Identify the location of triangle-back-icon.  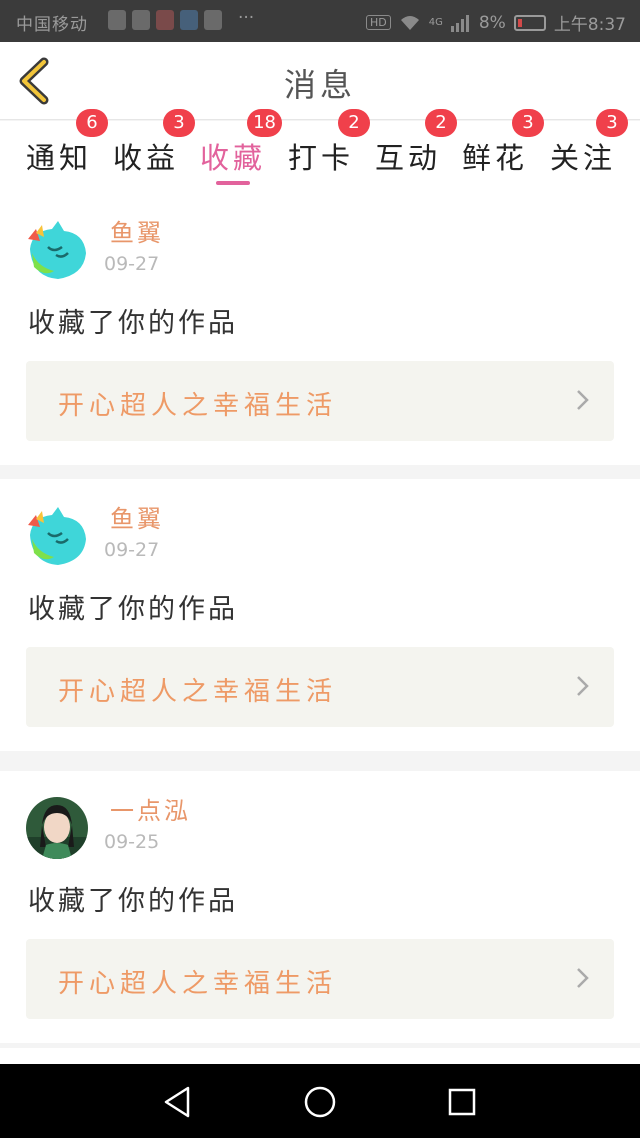
(177, 1102).